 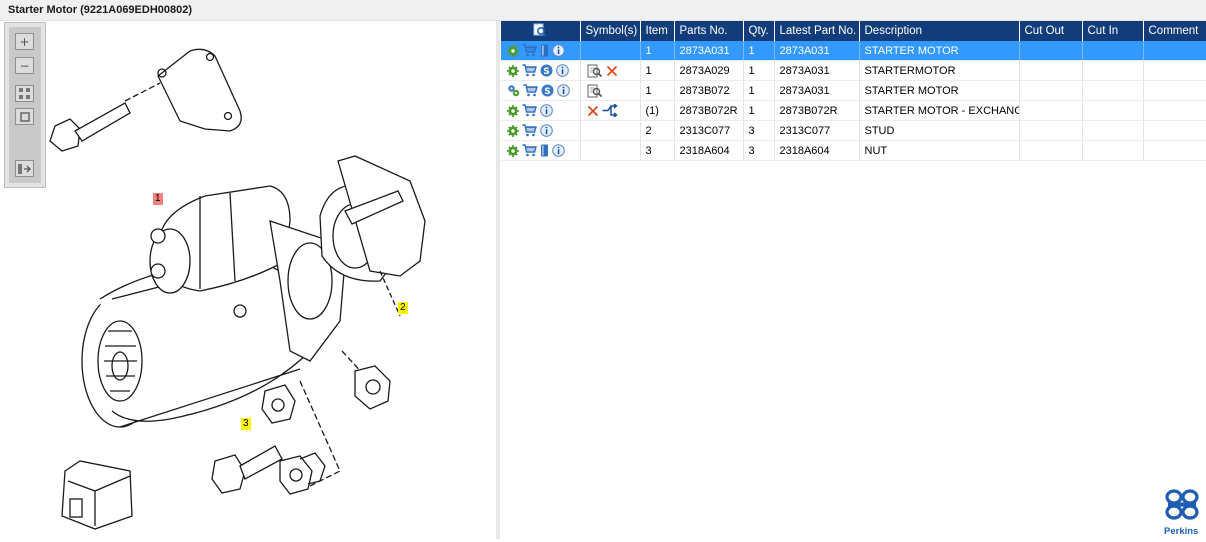 What do you see at coordinates (709, 150) in the screenshot?
I see `parts-no-cell: 2318A604` at bounding box center [709, 150].